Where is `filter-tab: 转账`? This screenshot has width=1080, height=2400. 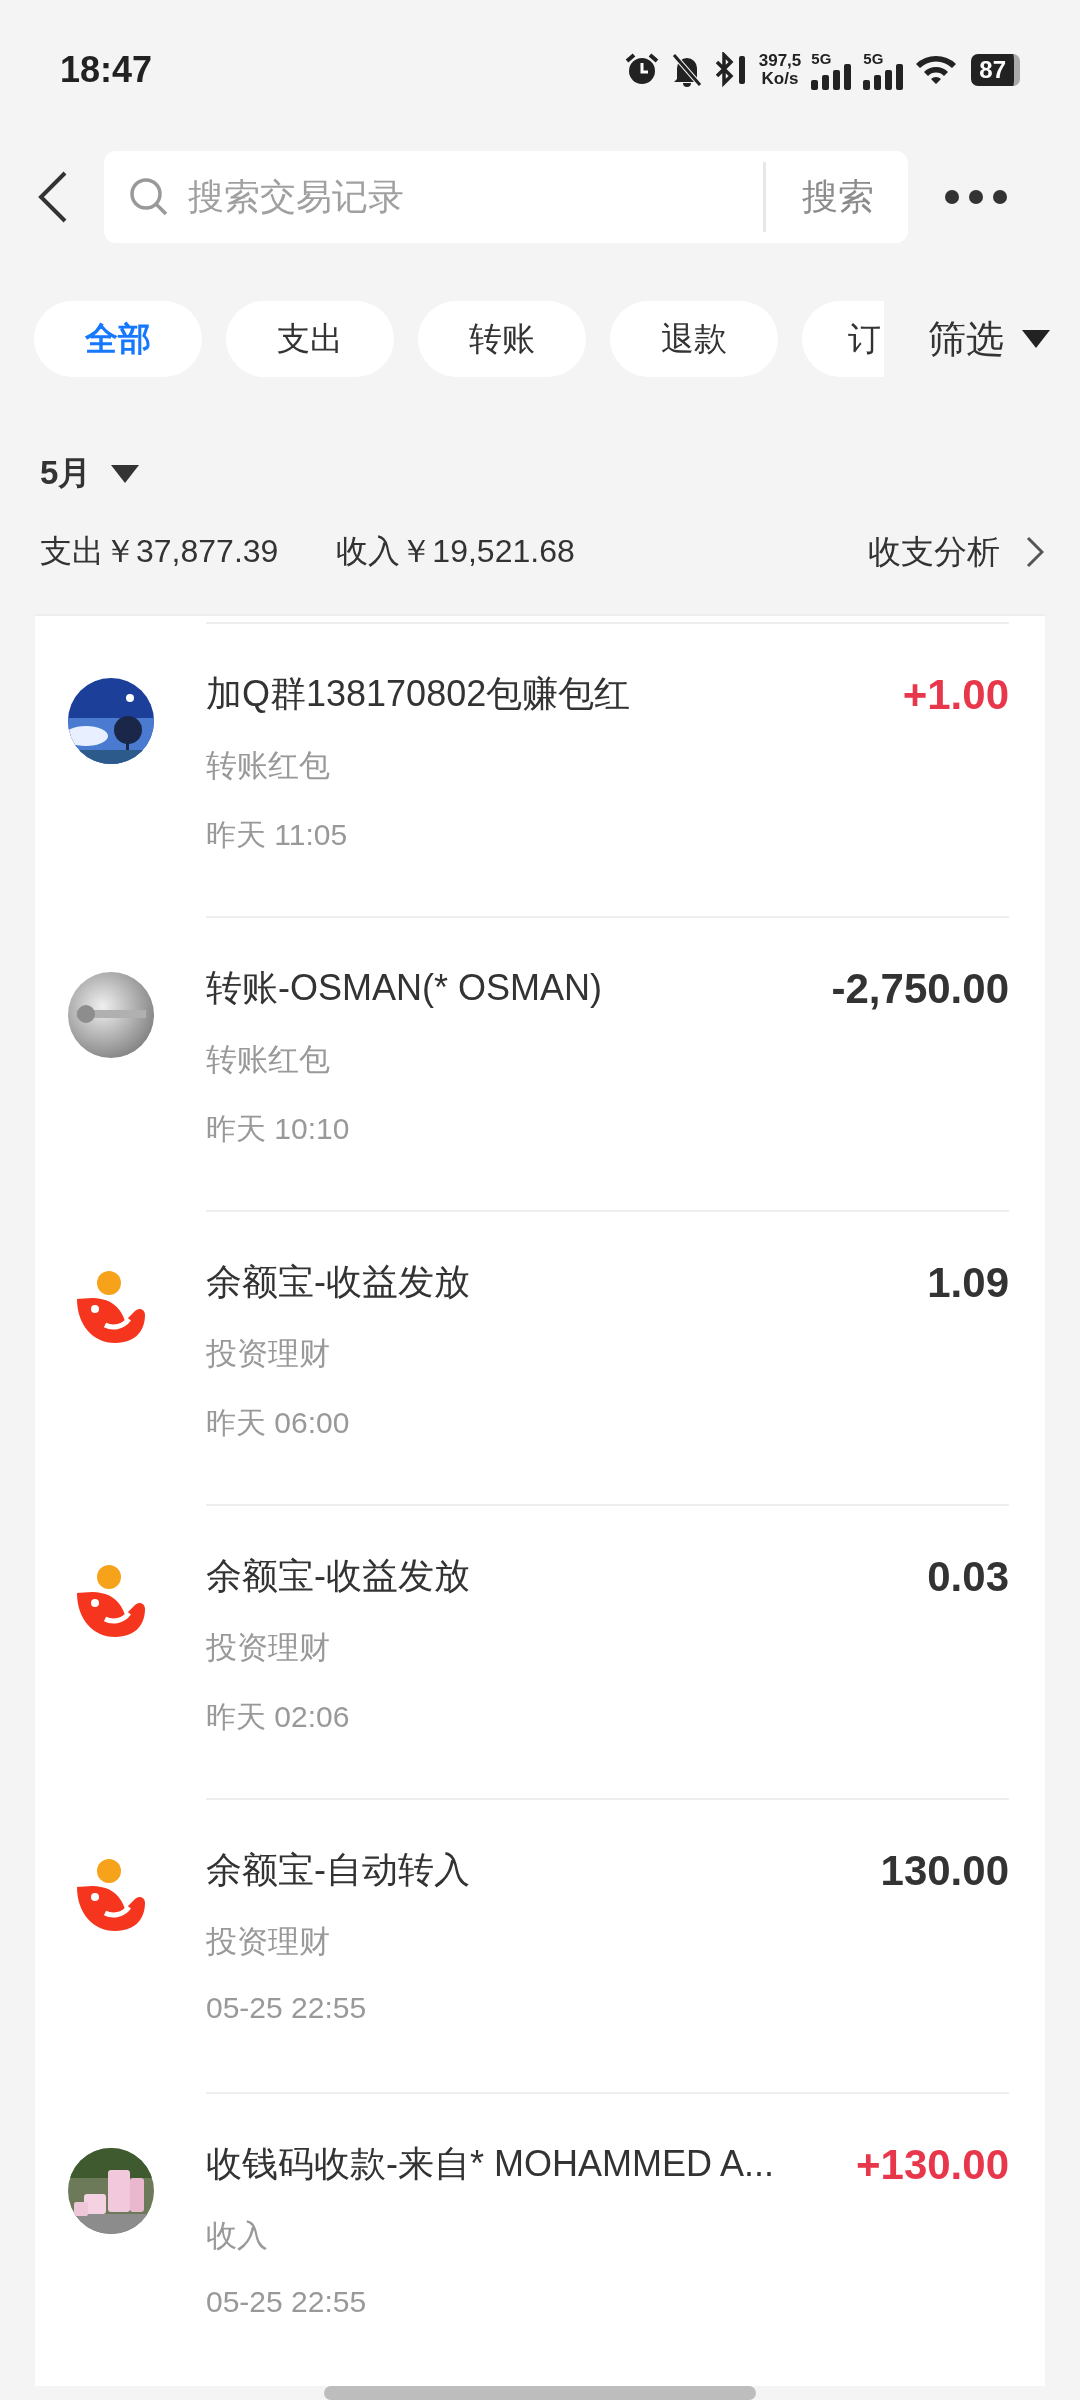 filter-tab: 转账 is located at coordinates (502, 339).